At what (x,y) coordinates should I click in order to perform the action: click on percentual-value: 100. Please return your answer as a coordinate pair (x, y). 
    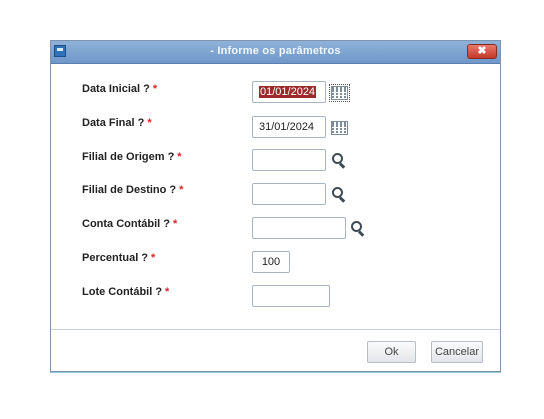
    Looking at the image, I should click on (271, 262).